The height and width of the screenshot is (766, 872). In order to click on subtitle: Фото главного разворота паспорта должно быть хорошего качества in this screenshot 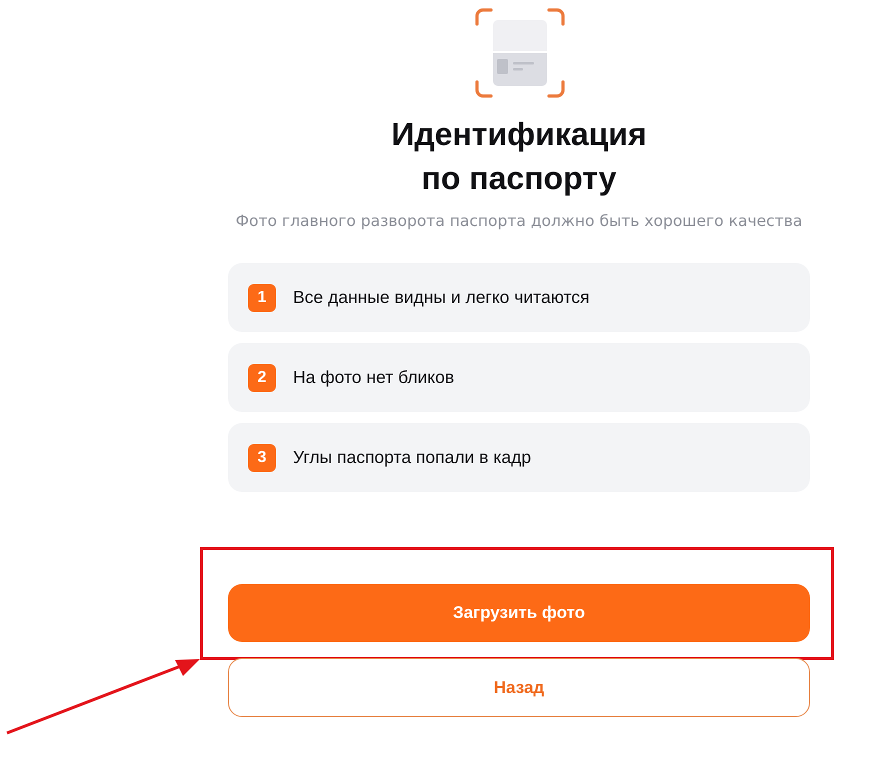, I will do `click(519, 221)`.